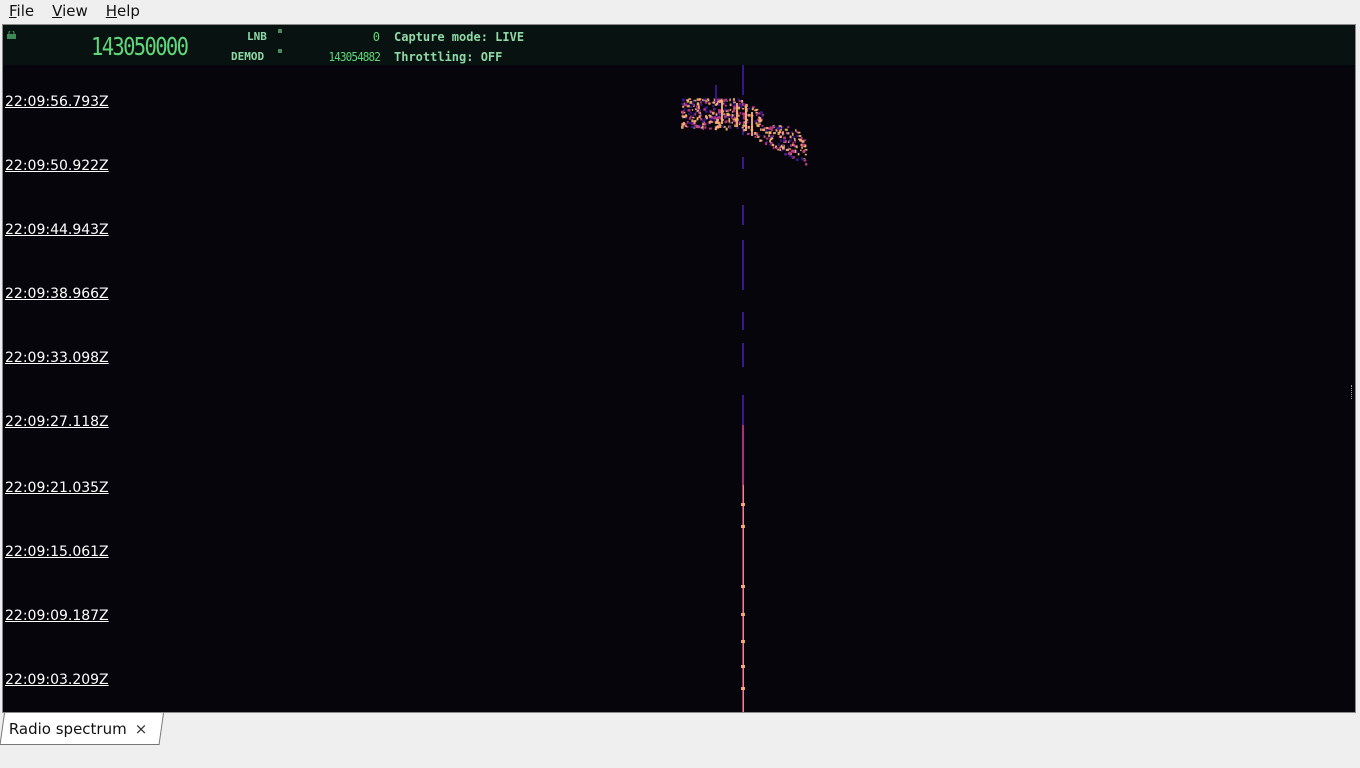  Describe the element at coordinates (680, 11) in the screenshot. I see `menu-bar: File View Help` at that location.